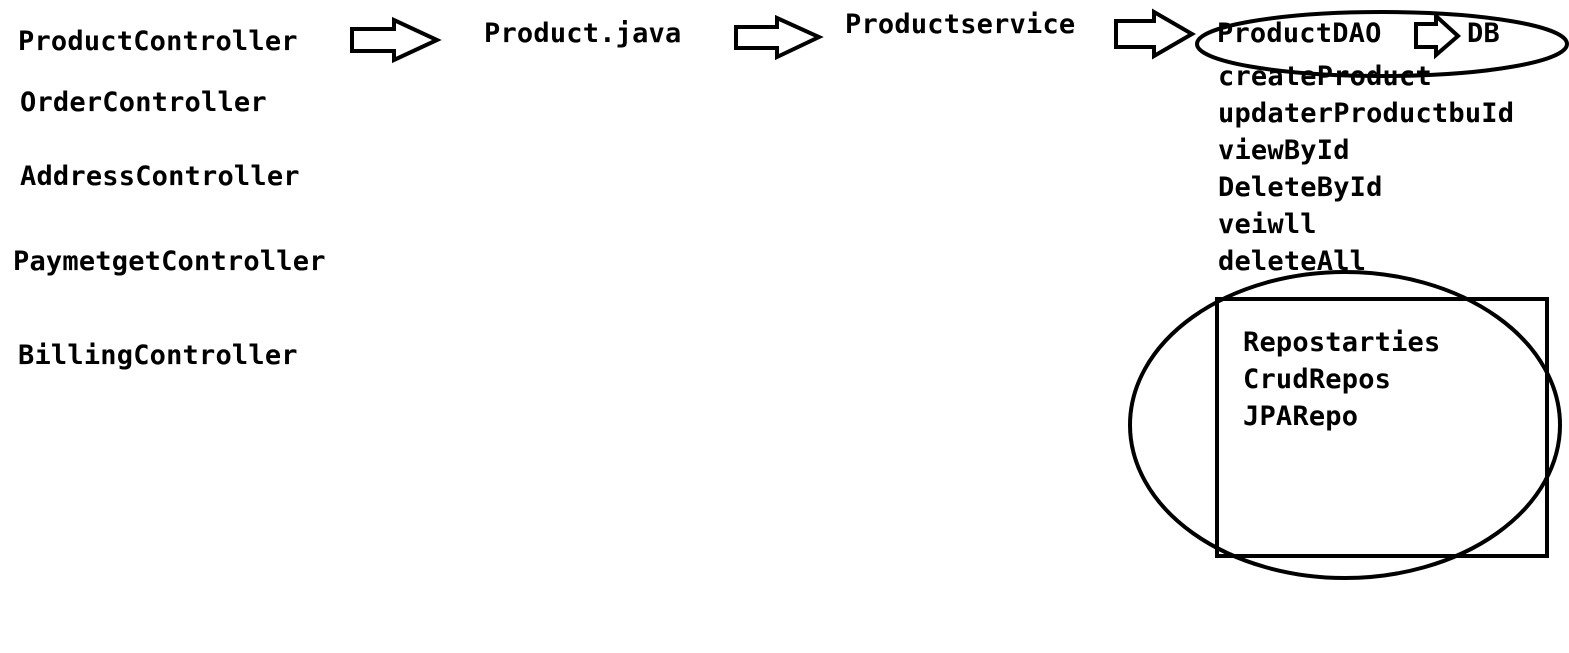 The image size is (1569, 653). Describe the element at coordinates (1366, 113) in the screenshot. I see `dao-method-update: updaterProductbuId` at that location.